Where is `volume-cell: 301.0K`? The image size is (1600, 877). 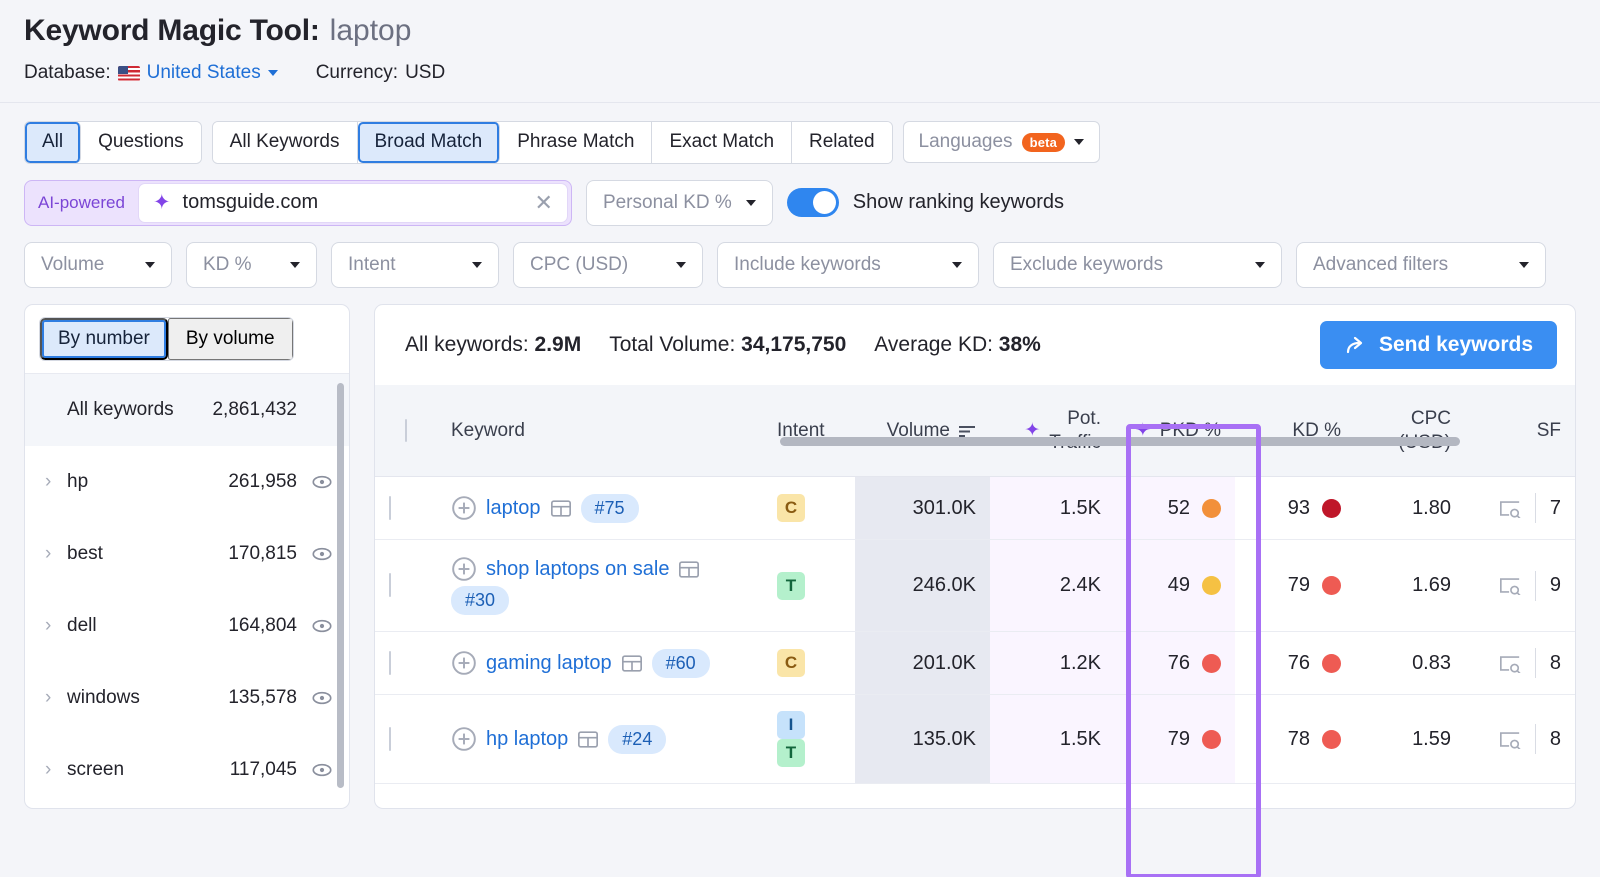
volume-cell: 301.0K is located at coordinates (922, 508).